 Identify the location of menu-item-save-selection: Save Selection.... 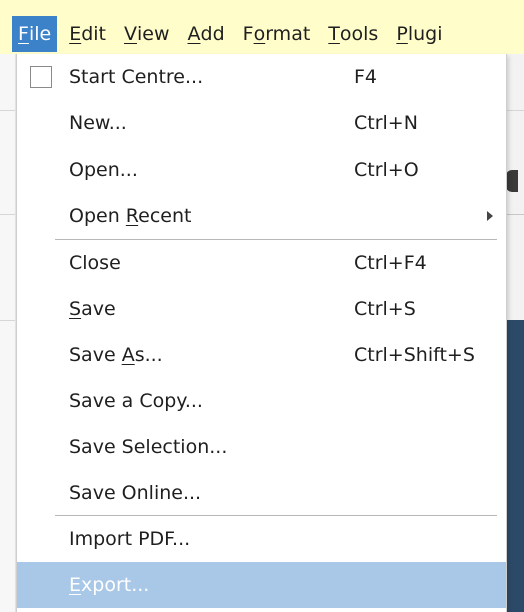
(261, 447).